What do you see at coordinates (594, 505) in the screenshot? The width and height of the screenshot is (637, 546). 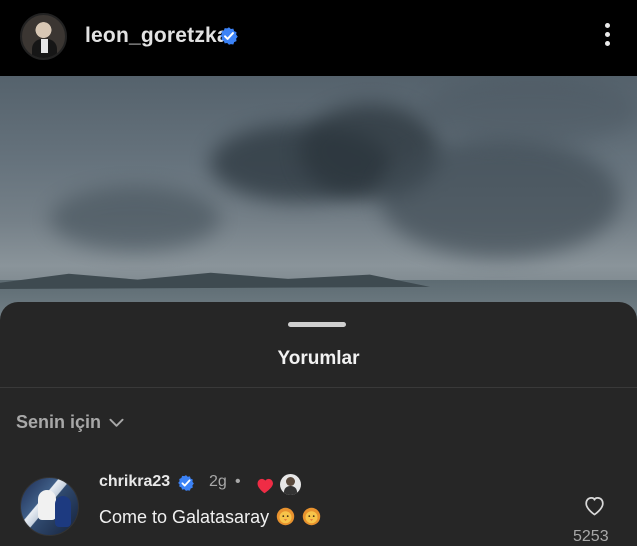 I see `like-heart-icon` at bounding box center [594, 505].